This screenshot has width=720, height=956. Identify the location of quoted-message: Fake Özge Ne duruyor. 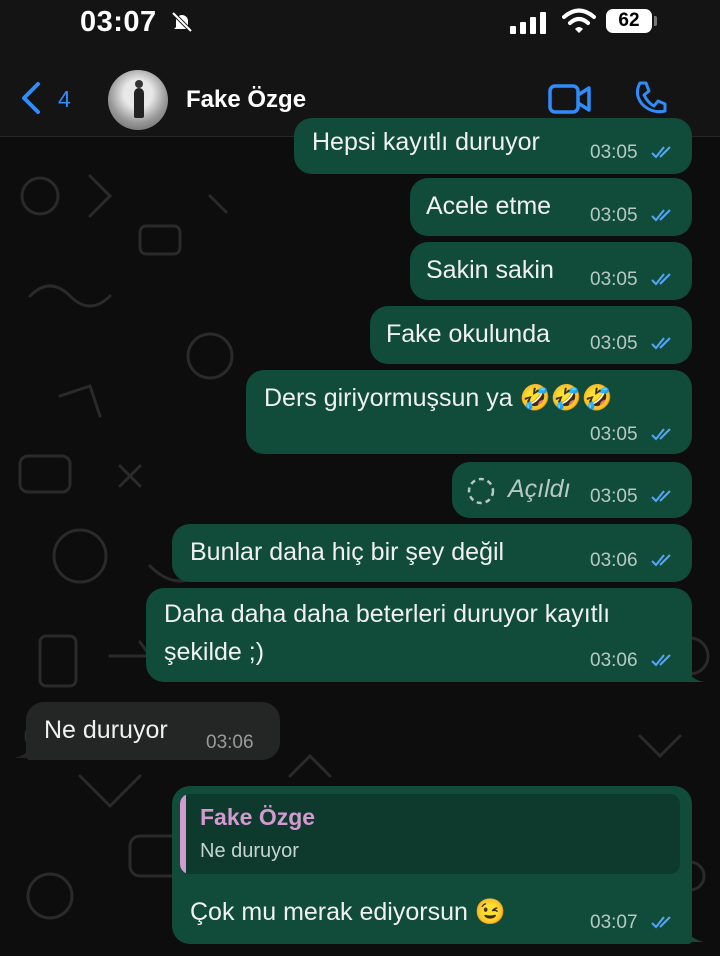
(430, 834).